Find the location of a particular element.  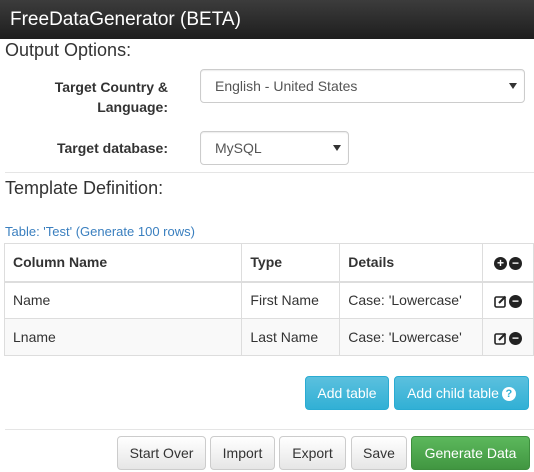

output-options-heading: Output Options: is located at coordinates (68, 50).